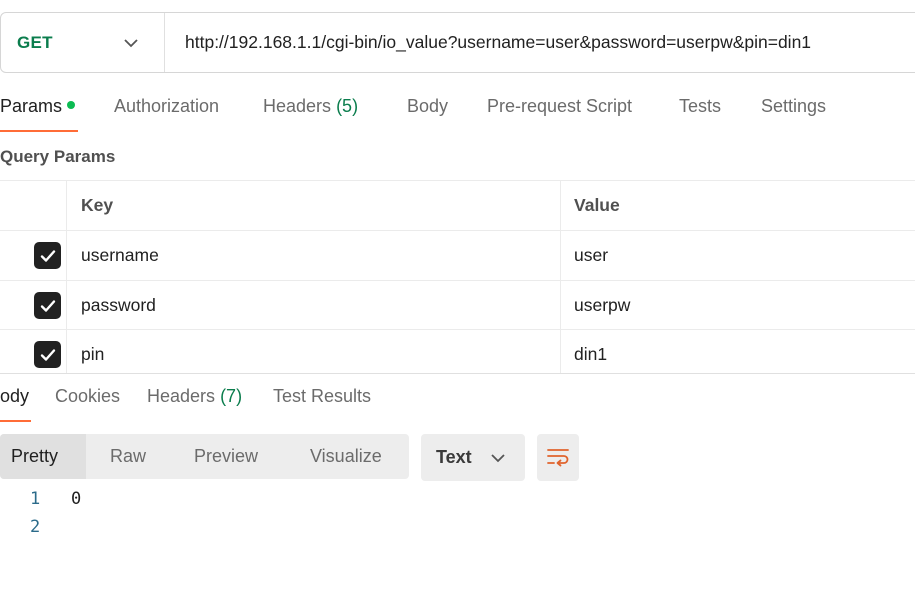 This screenshot has height=589, width=915. I want to click on table-row: pin din1, so click(457, 351).